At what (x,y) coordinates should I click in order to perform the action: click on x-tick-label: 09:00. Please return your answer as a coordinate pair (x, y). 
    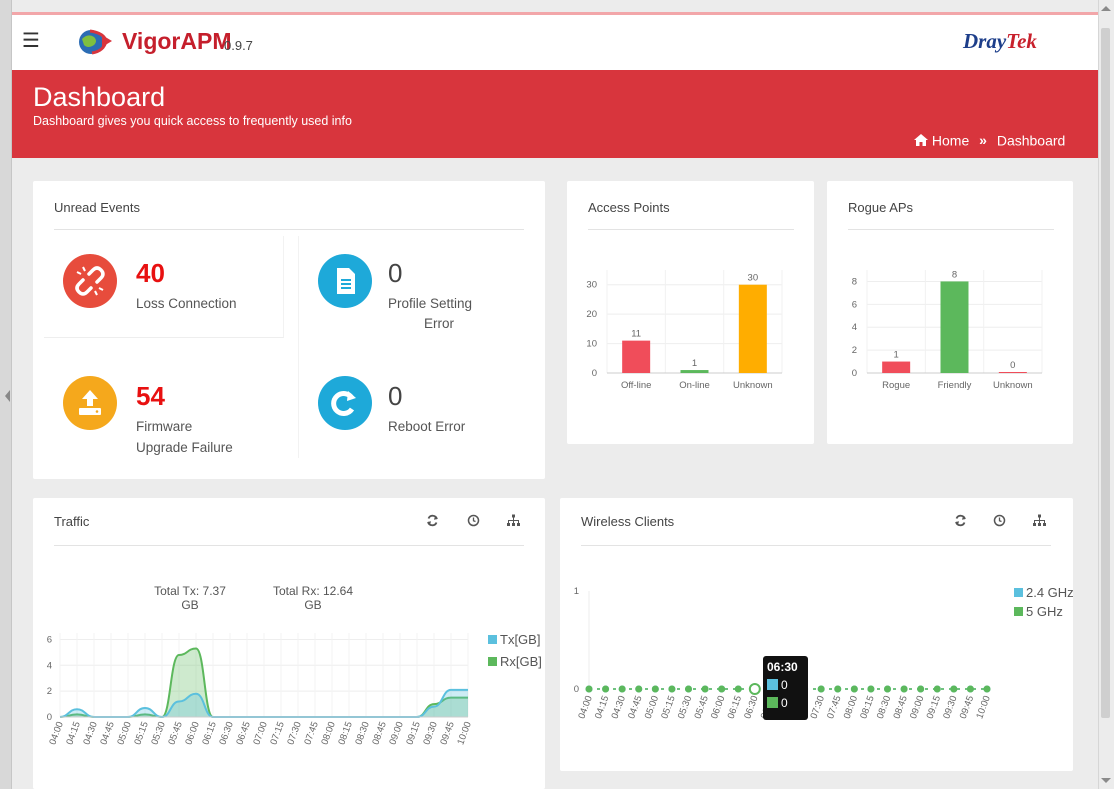
    Looking at the image, I should click on (396, 733).